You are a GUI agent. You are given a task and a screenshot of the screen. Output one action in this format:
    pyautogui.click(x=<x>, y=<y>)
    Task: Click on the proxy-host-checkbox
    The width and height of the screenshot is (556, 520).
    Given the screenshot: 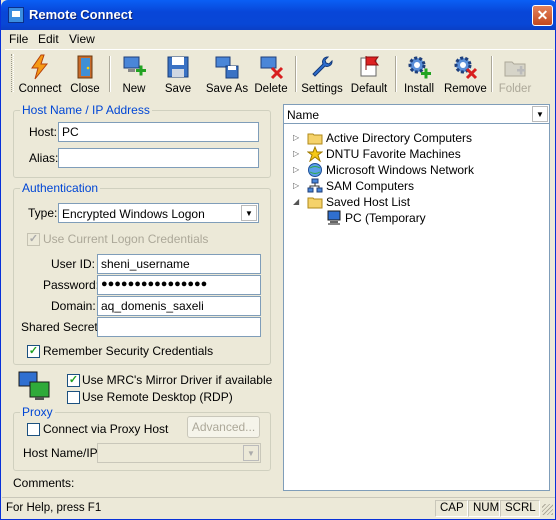 What is the action you would take?
    pyautogui.click(x=33, y=429)
    